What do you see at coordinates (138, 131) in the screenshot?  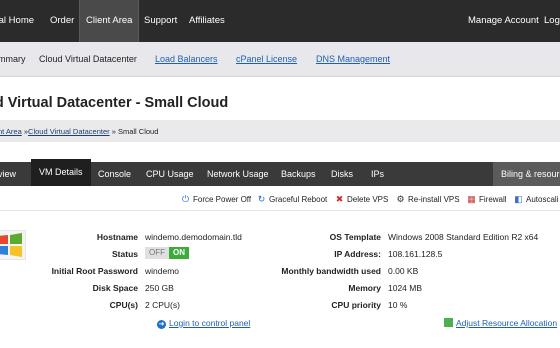 I see `breadcrumb-current: Small Cloud` at bounding box center [138, 131].